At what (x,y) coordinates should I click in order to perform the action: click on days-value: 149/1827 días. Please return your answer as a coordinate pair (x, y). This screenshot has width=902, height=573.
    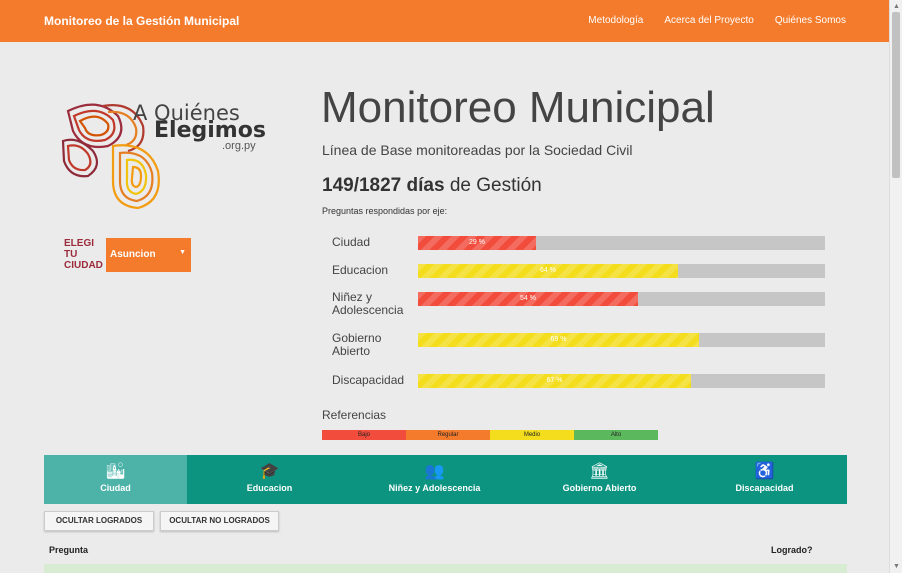
    Looking at the image, I should click on (383, 185).